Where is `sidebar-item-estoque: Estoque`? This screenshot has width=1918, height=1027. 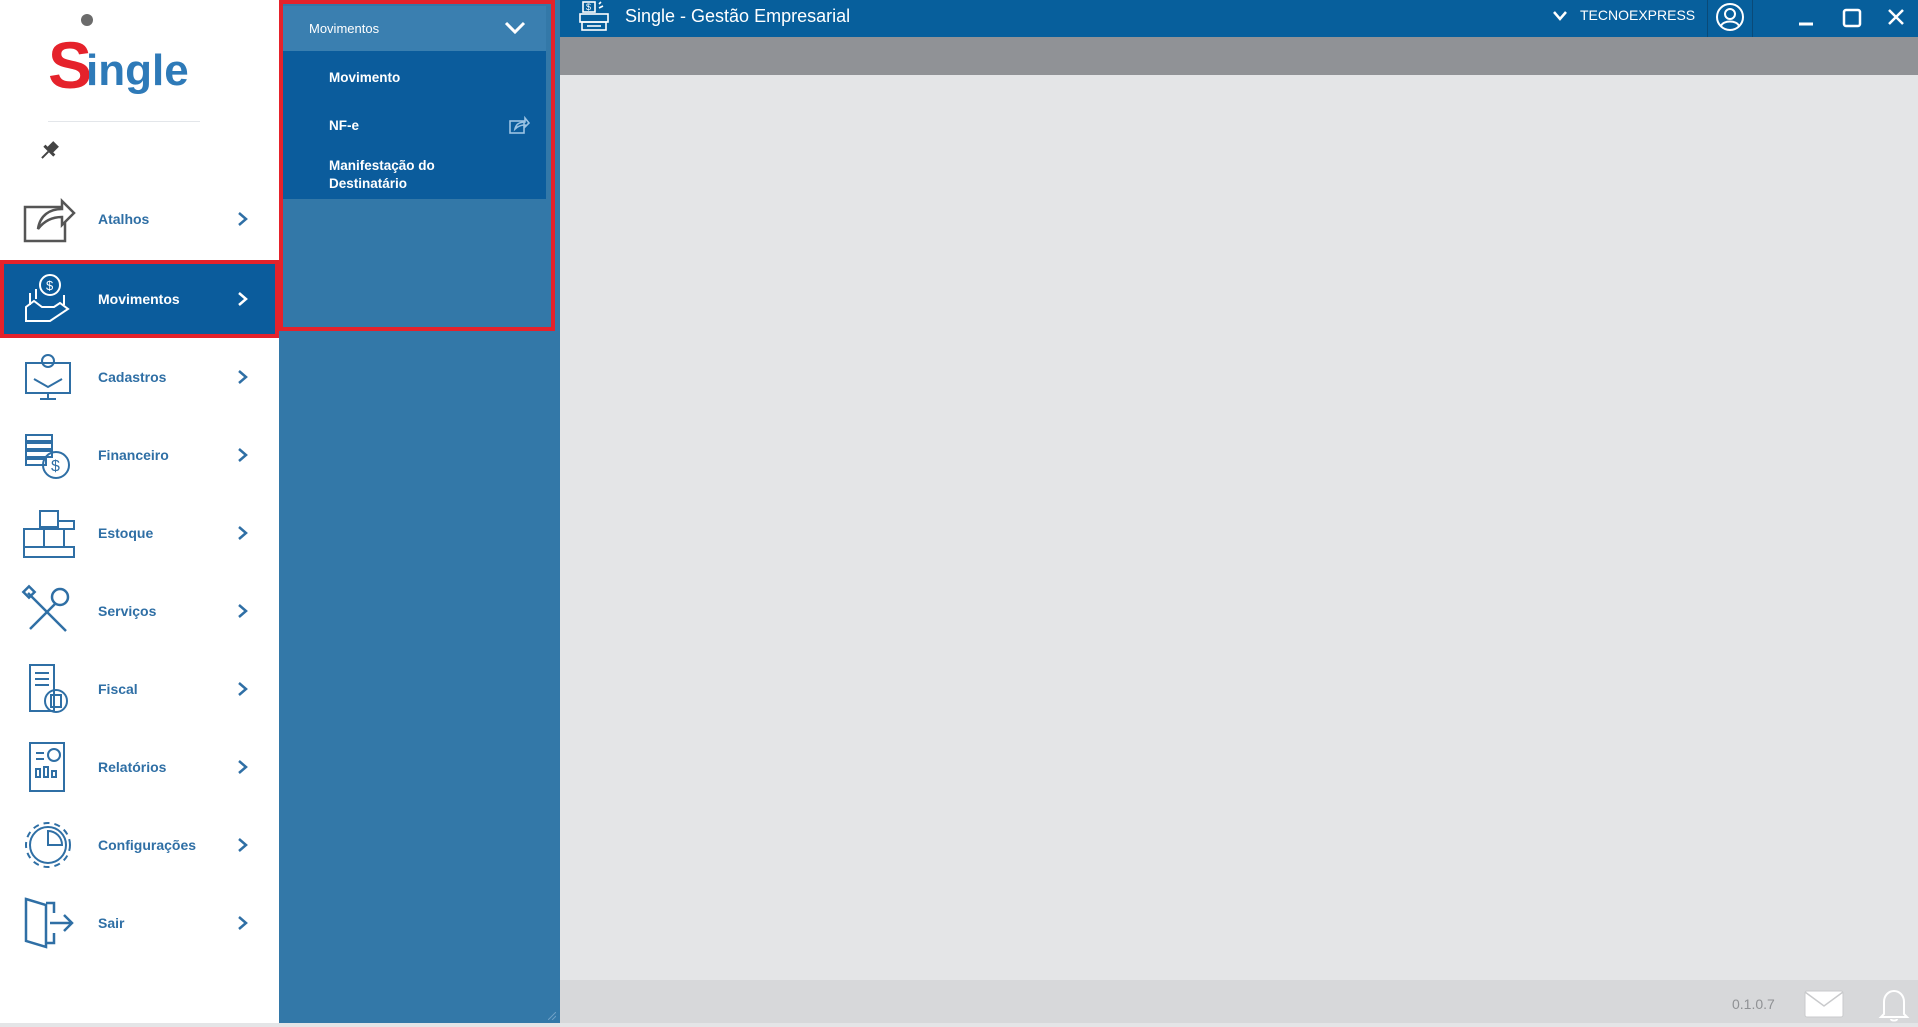
sidebar-item-estoque: Estoque is located at coordinates (139, 533).